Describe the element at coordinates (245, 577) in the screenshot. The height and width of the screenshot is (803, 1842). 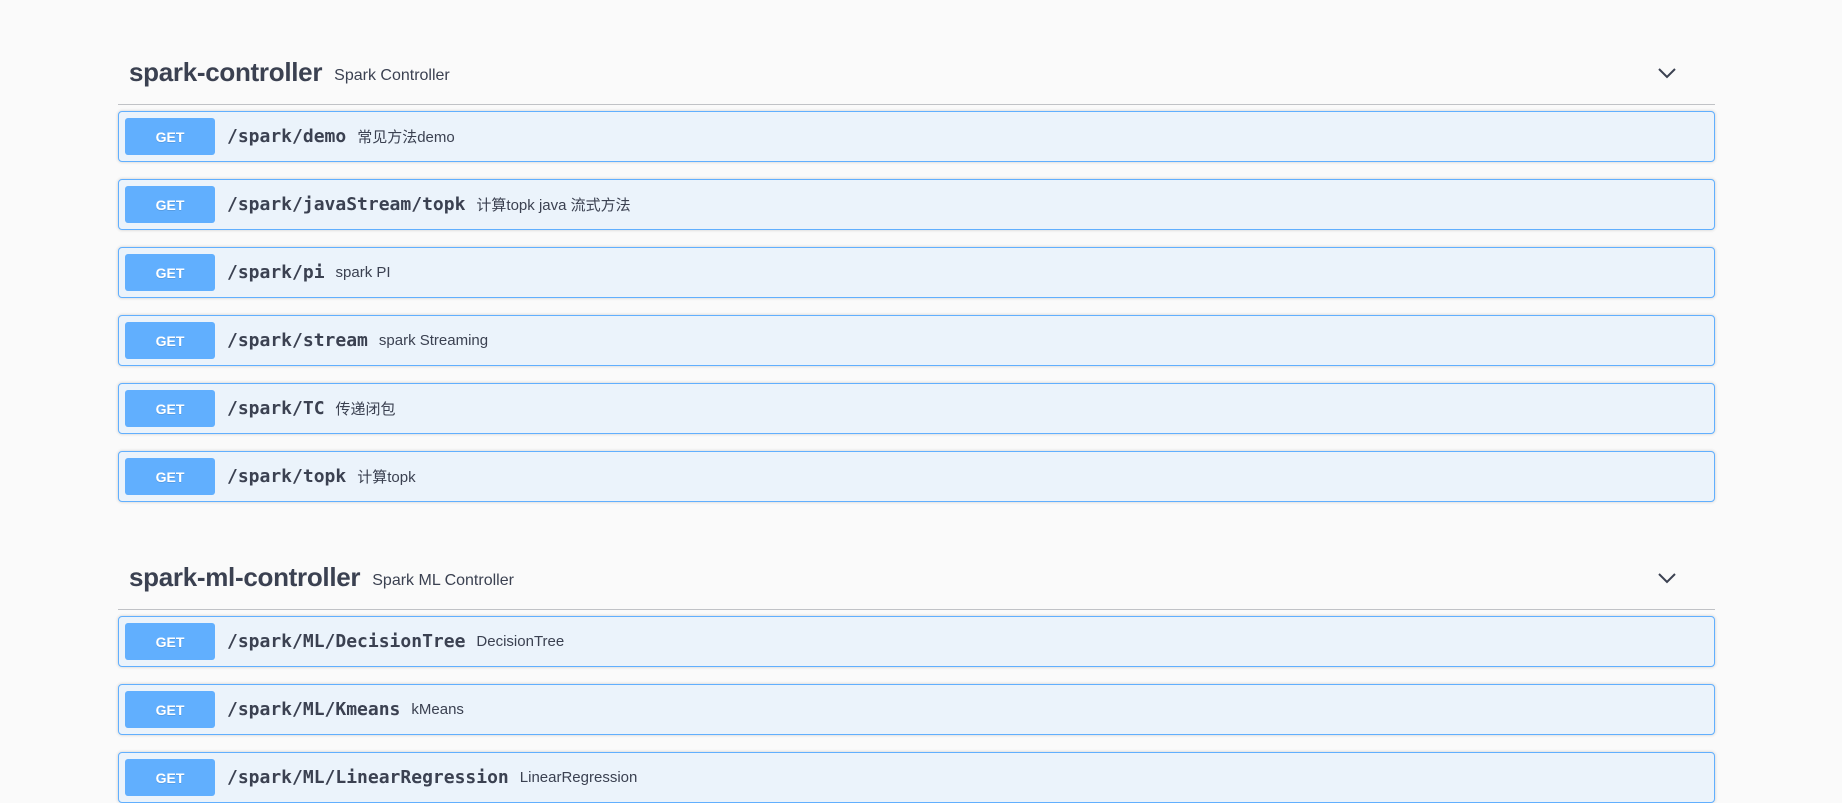
I see `tag-title: spark-ml-controller` at that location.